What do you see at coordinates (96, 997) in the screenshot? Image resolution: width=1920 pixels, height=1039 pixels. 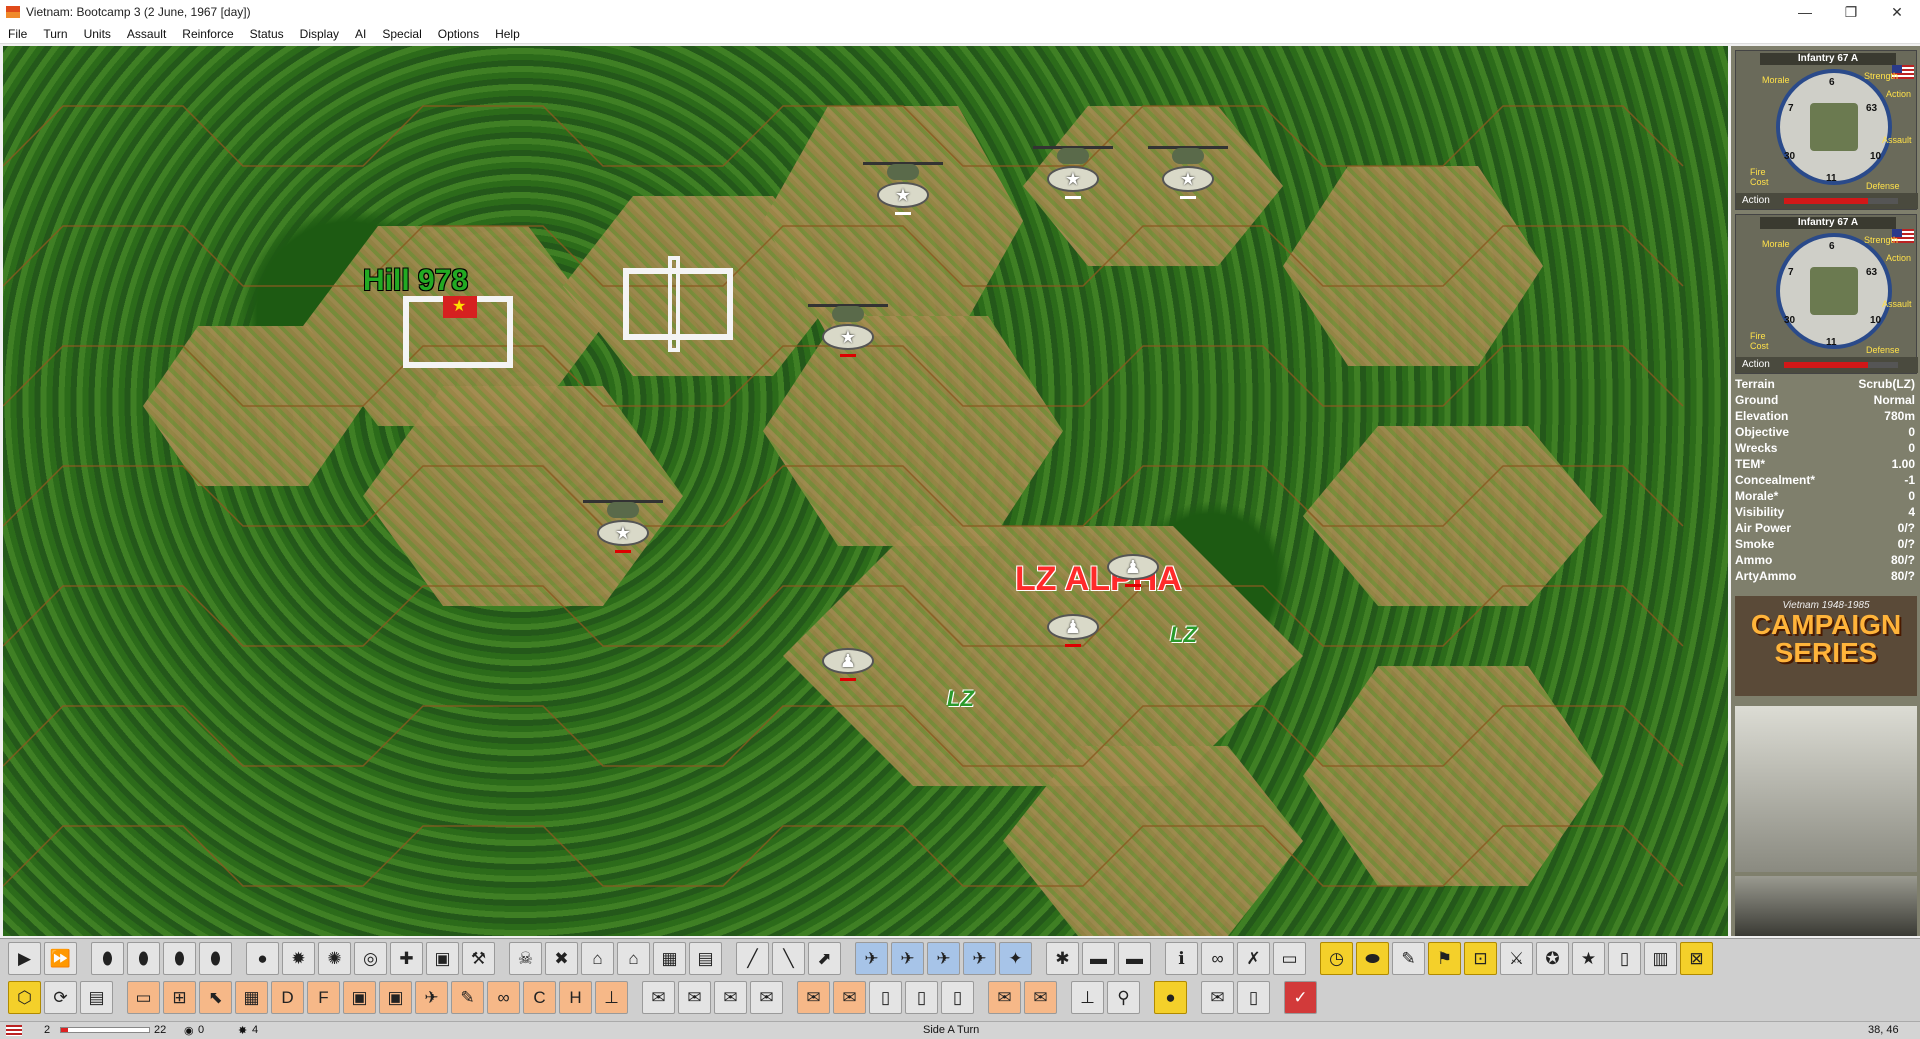 I see `scroll-icon: ▤` at bounding box center [96, 997].